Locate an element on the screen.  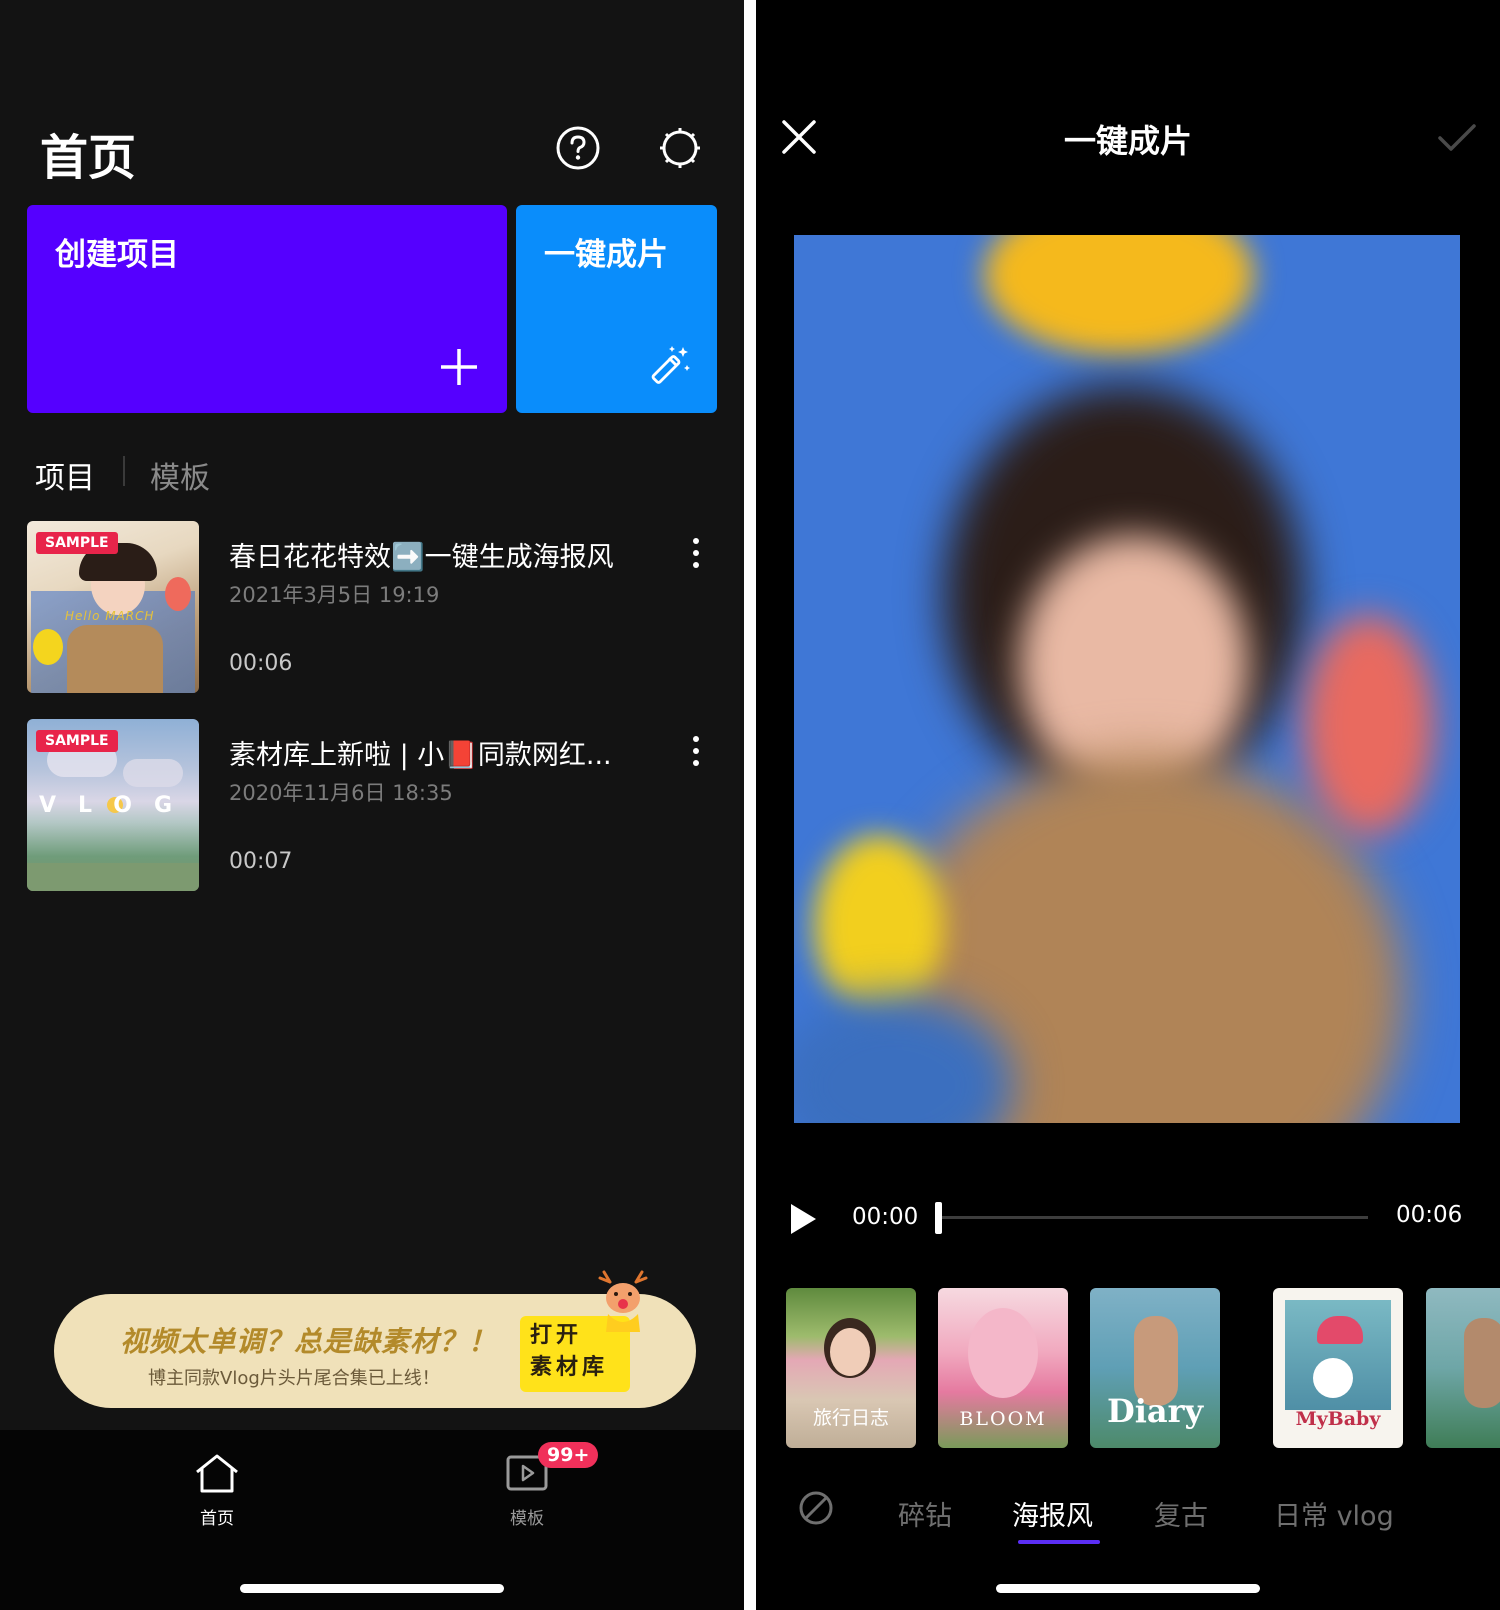
yellow-tulip-blur is located at coordinates (879, 925).